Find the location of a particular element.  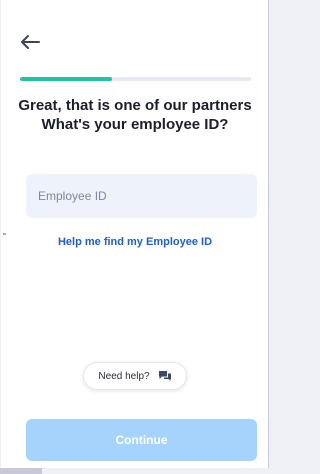

page-title-line-2: What's your employee ID? is located at coordinates (135, 124).